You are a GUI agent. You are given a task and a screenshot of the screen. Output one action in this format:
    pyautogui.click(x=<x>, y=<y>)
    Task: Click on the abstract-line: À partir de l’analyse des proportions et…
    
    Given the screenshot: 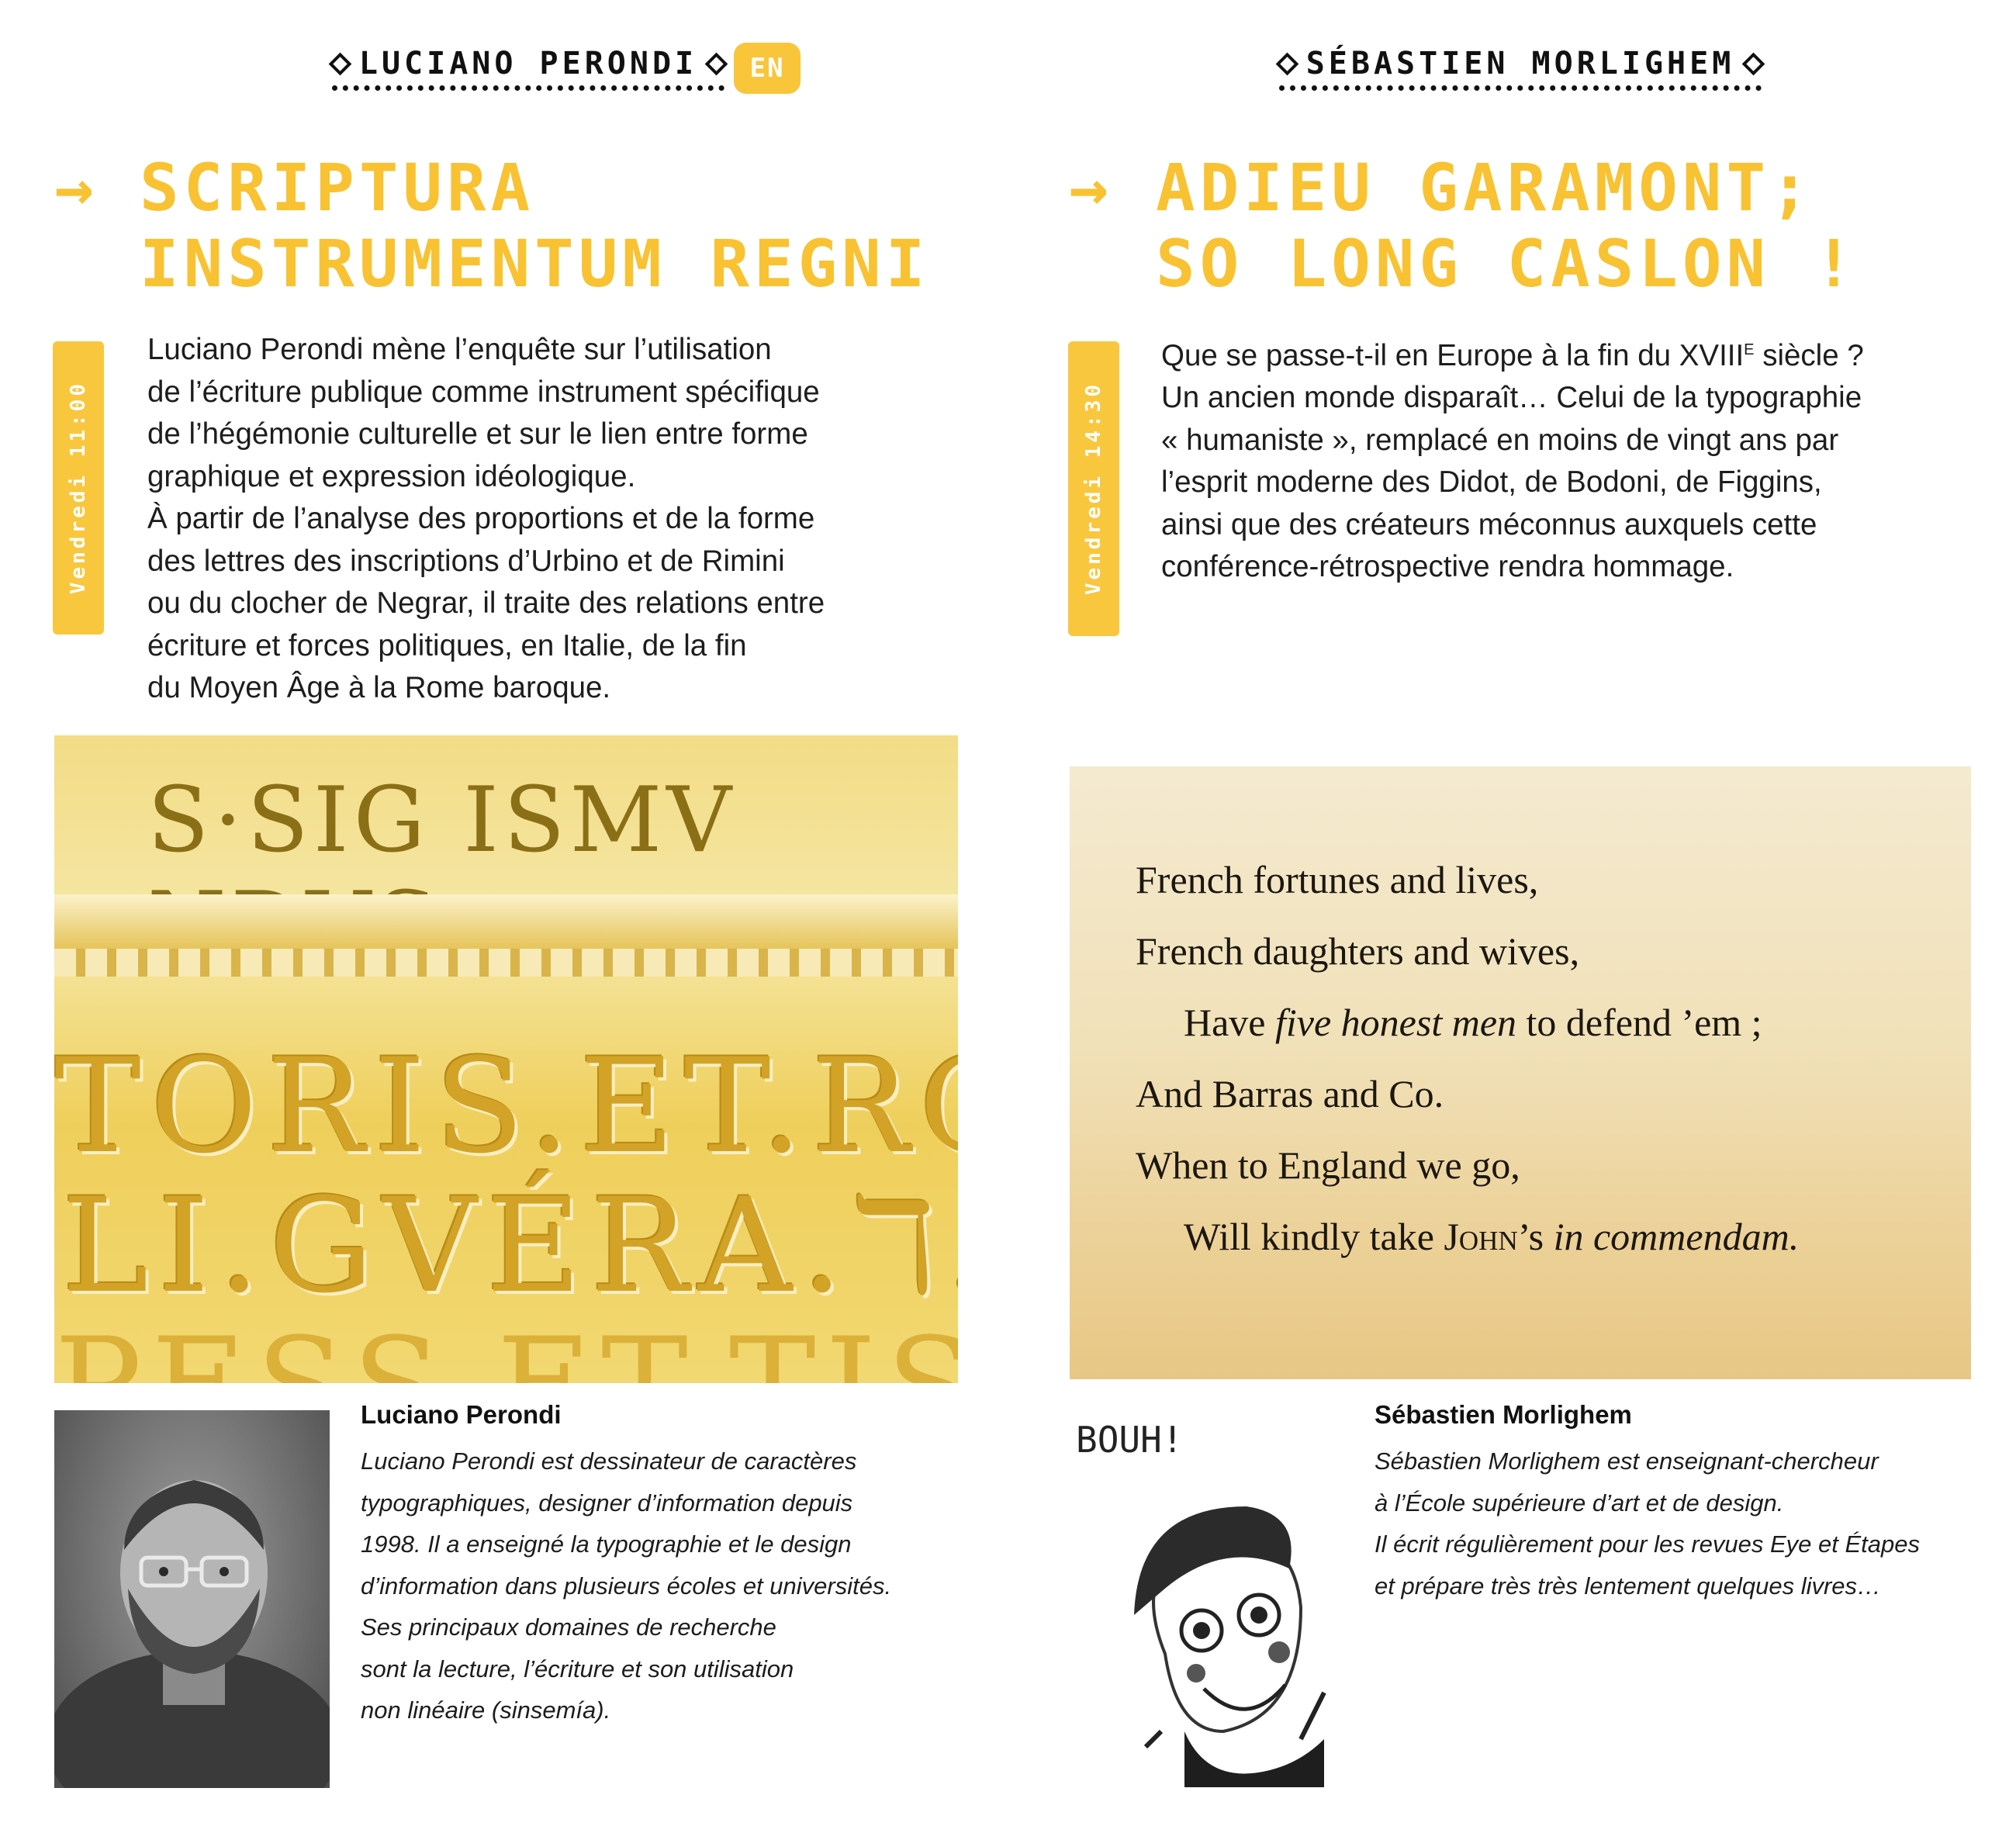 What is the action you would take?
    pyautogui.click(x=481, y=518)
    